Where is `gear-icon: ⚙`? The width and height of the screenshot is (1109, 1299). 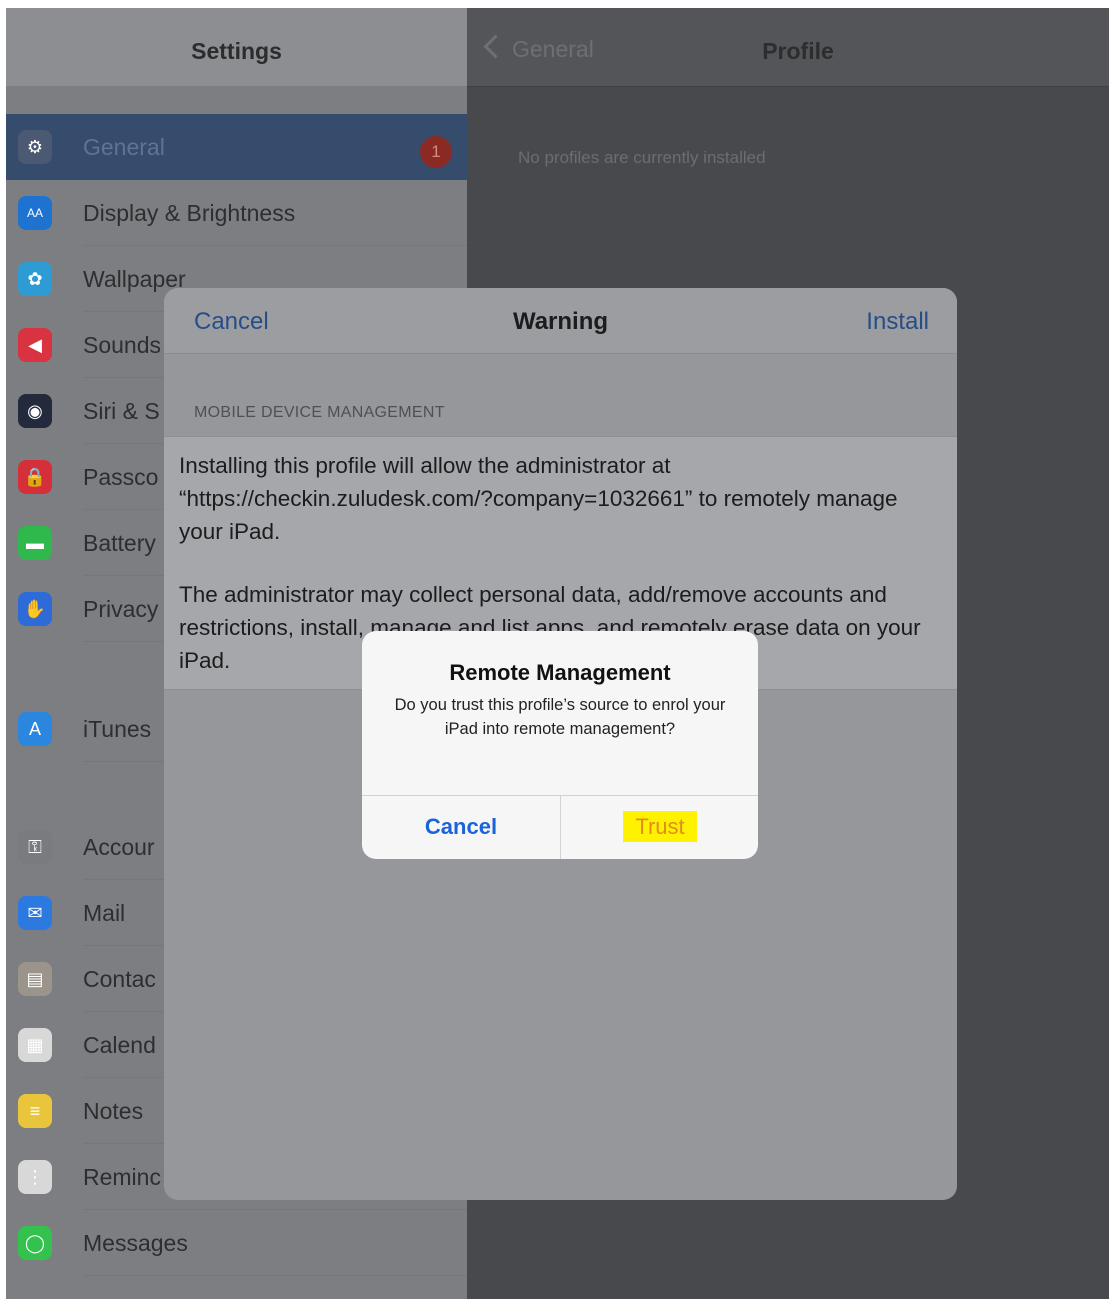
gear-icon: ⚙ is located at coordinates (35, 147).